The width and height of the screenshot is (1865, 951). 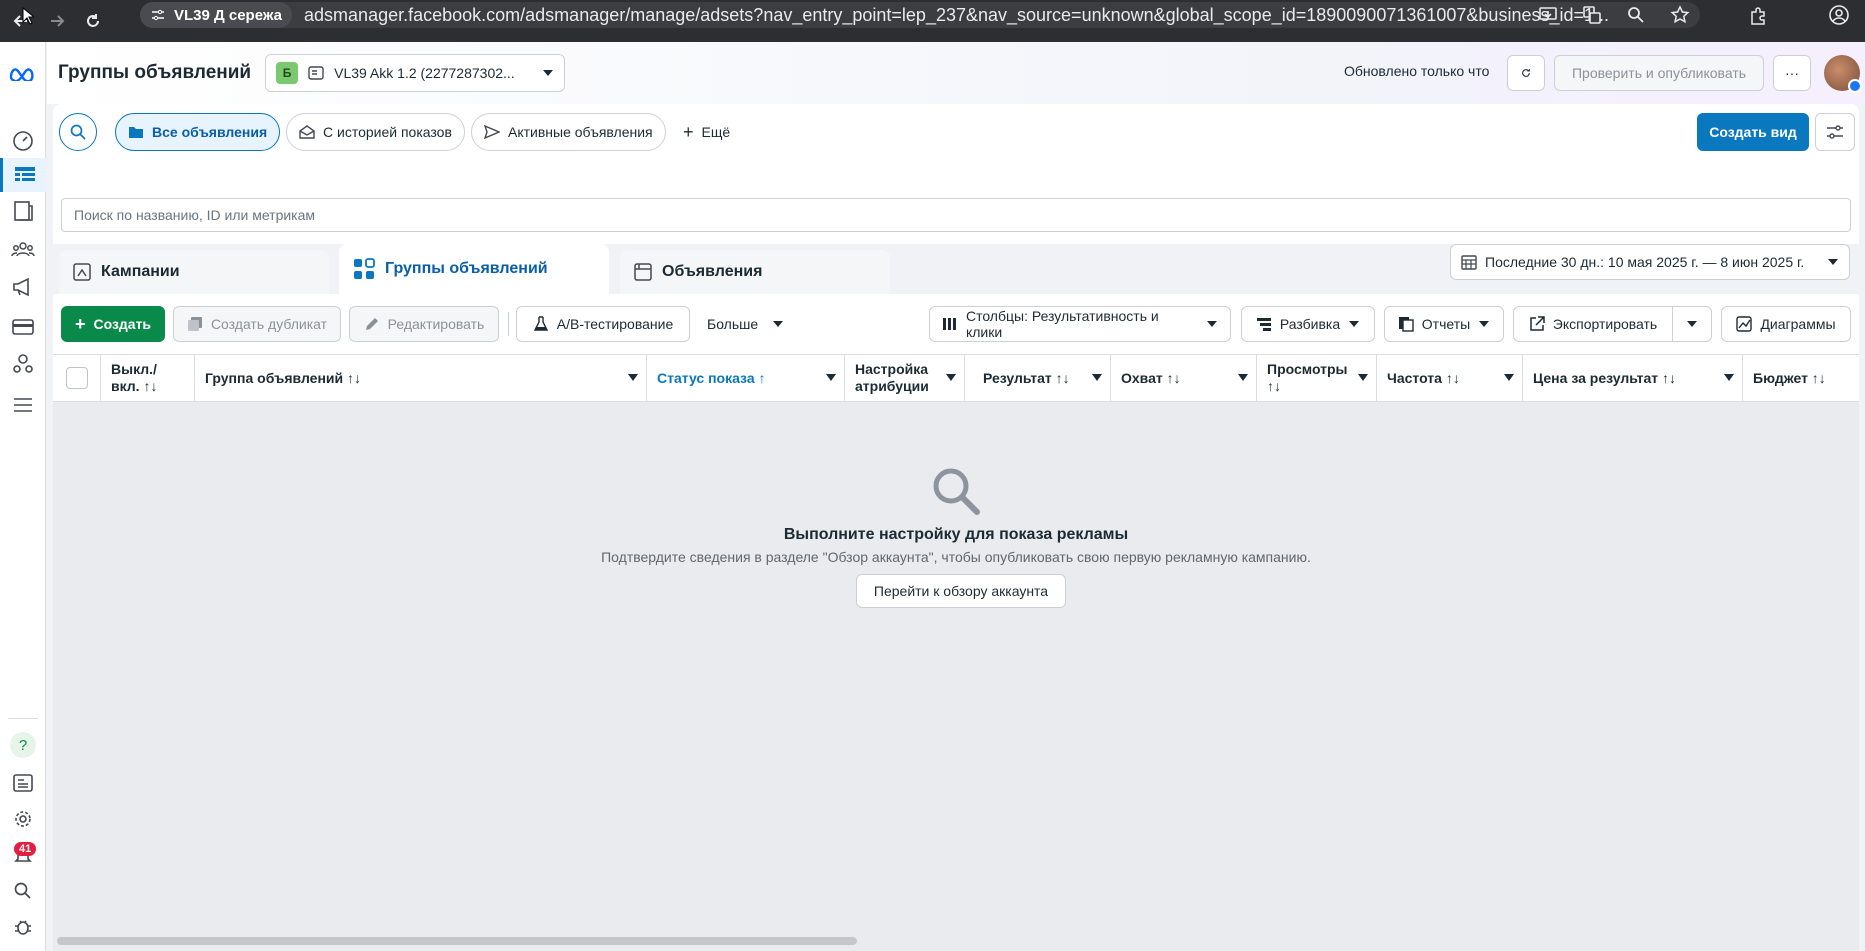 I want to click on view-settings-button, so click(x=1835, y=132).